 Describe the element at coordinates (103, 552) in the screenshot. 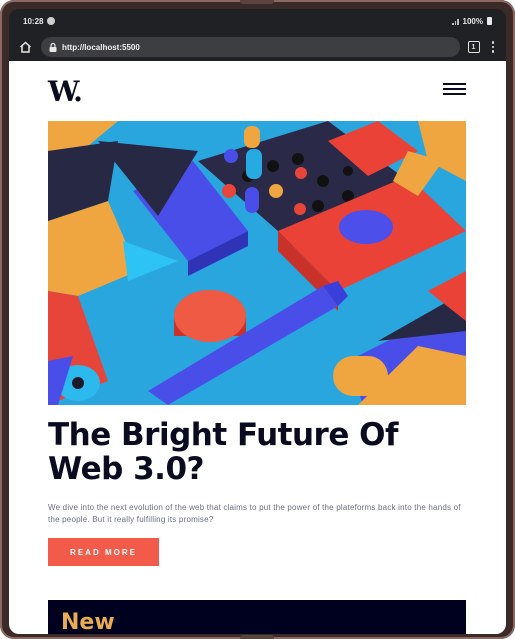

I see `read-more-button: READ MORE` at that location.